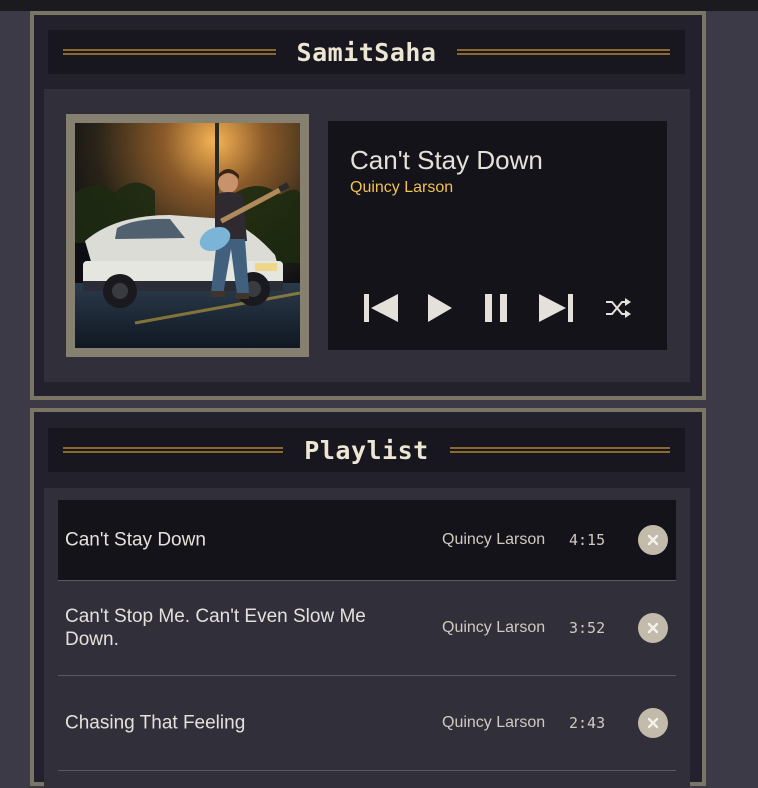  I want to click on track-duration: 2:43, so click(587, 723).